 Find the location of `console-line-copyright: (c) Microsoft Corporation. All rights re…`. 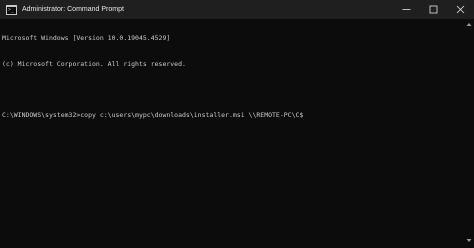

console-line-copyright: (c) Microsoft Corporation. All rights re… is located at coordinates (94, 63).